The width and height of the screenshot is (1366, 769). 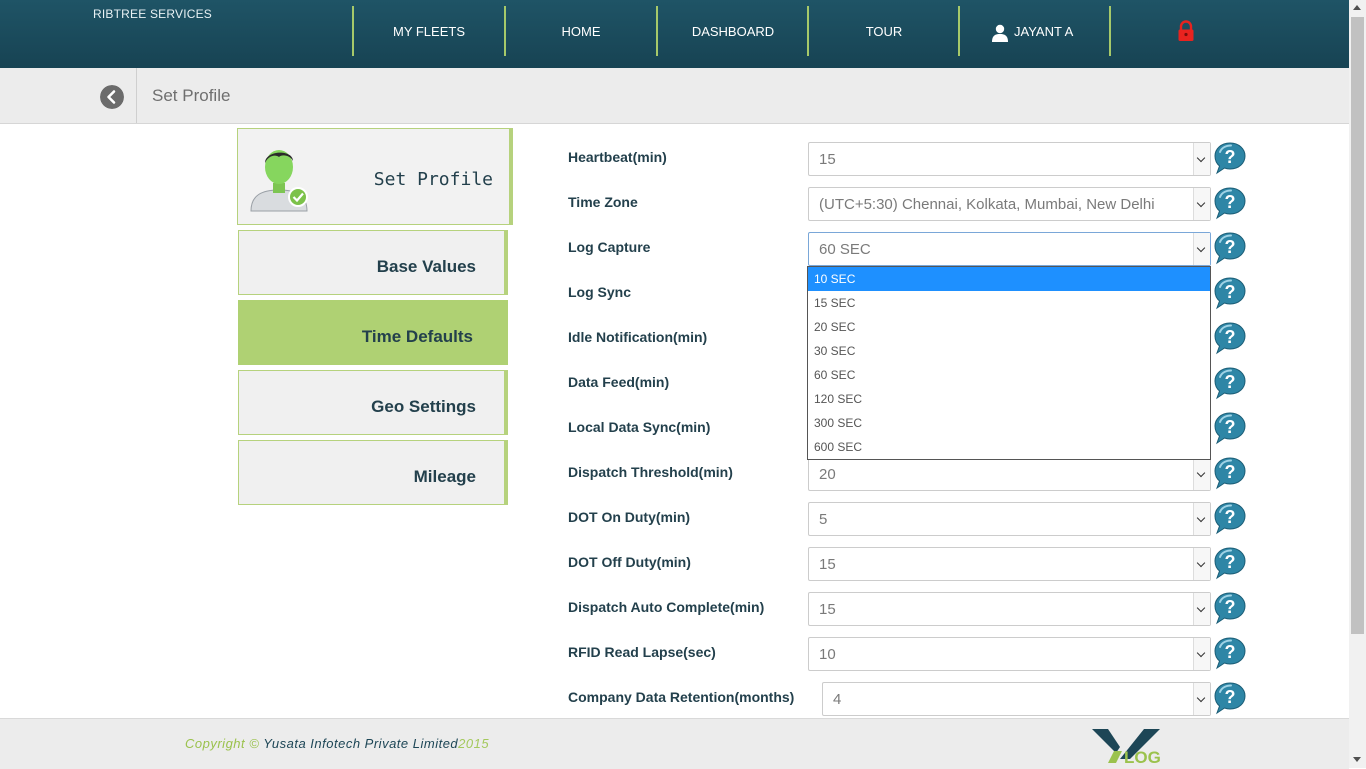 I want to click on sidebar-item-time-defaults: Time Defaults, so click(x=373, y=332).